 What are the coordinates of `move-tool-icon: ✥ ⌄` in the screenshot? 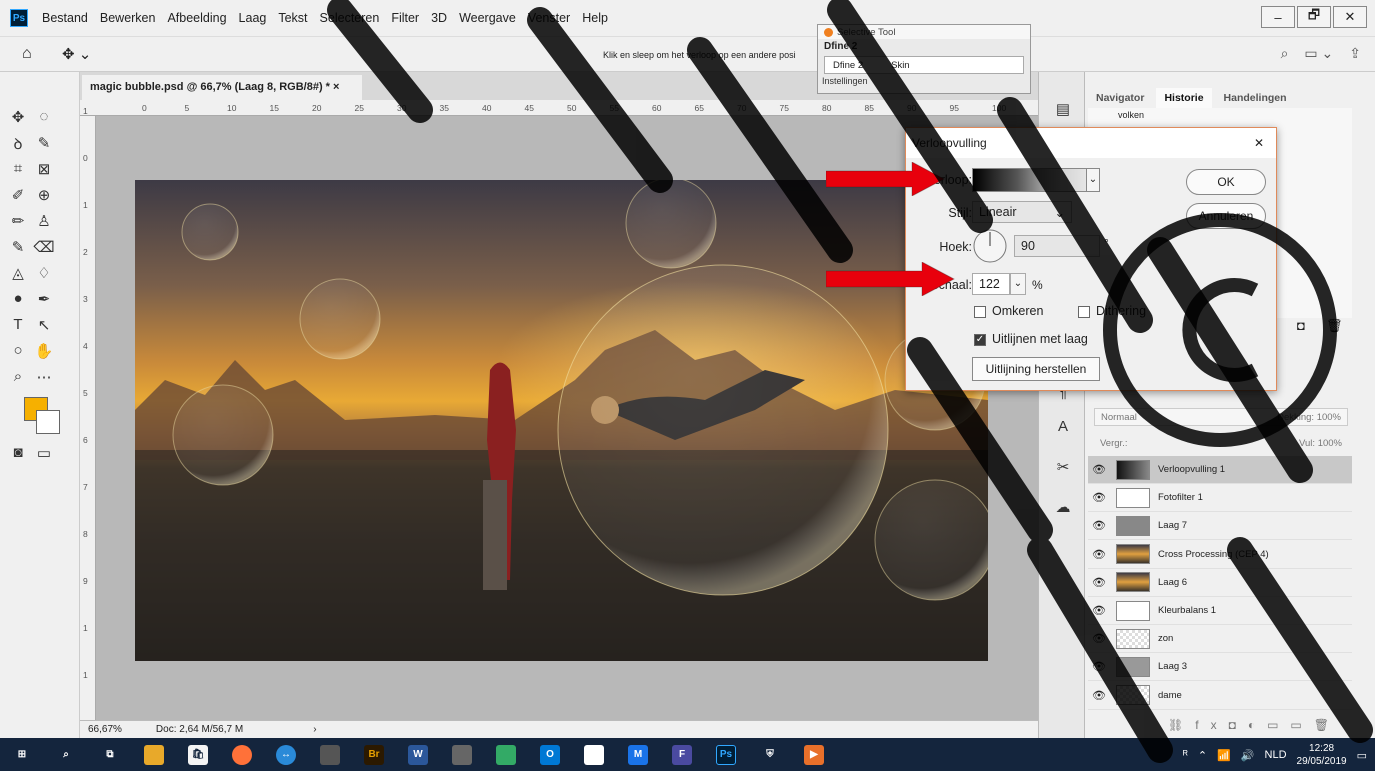 It's located at (76, 54).